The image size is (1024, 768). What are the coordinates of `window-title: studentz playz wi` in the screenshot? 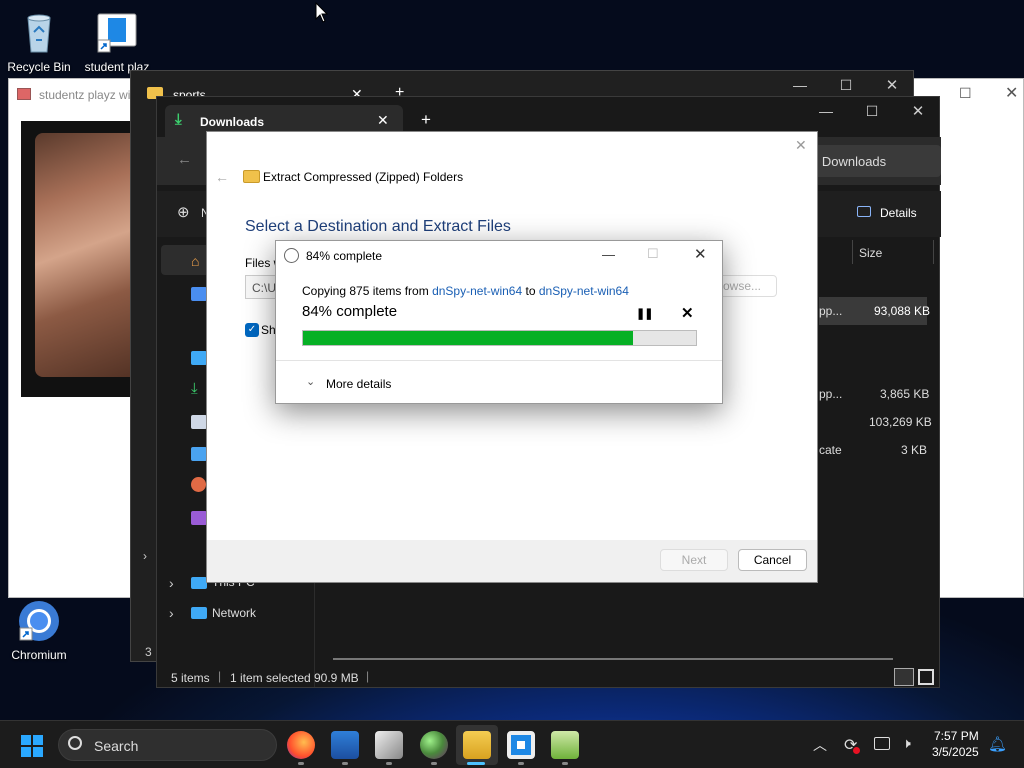 It's located at (85, 95).